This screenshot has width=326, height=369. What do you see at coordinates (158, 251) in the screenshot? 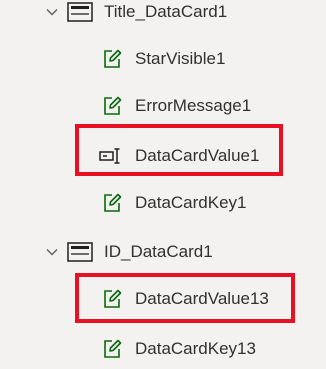
I see `tree-node-label: ID_DataCard1` at bounding box center [158, 251].